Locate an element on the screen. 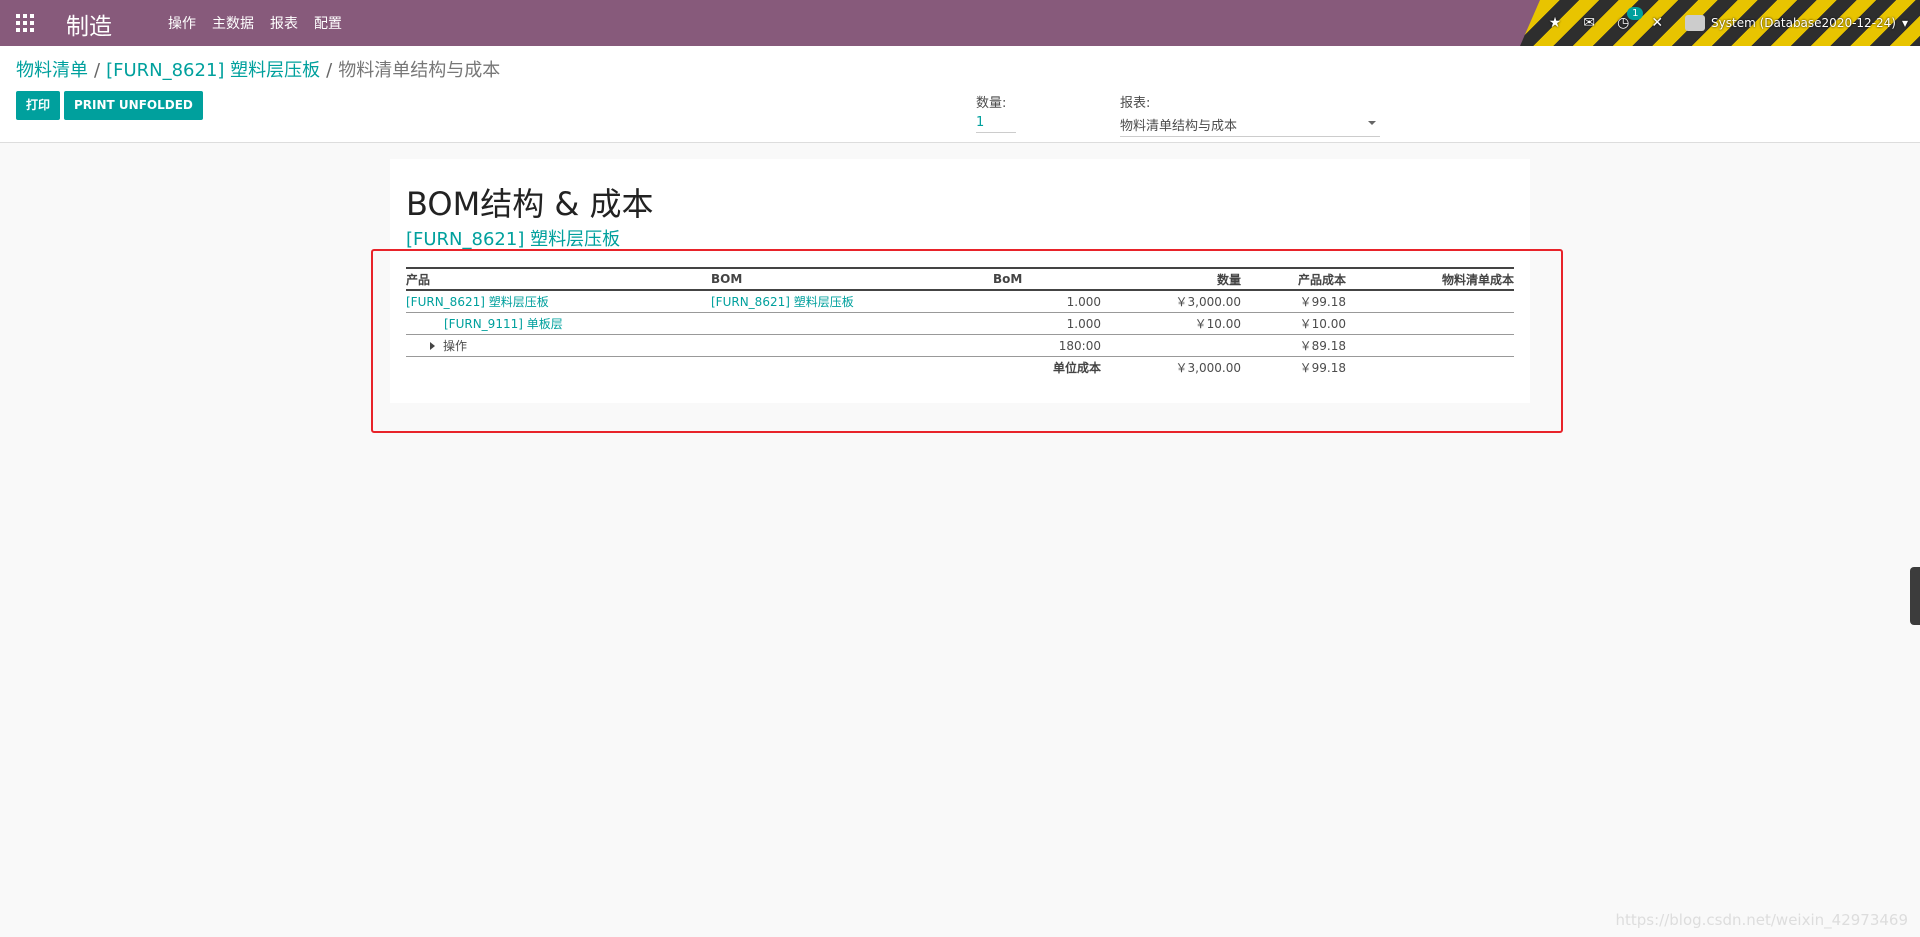  menu-item-operations: 操作 is located at coordinates (182, 23).